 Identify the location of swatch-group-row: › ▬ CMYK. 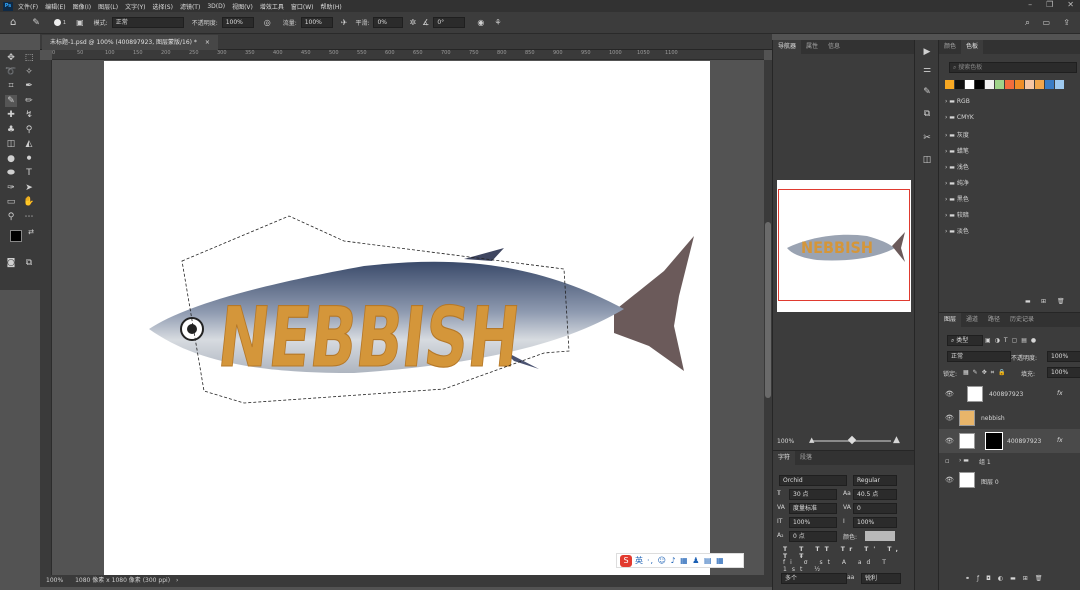
(959, 117).